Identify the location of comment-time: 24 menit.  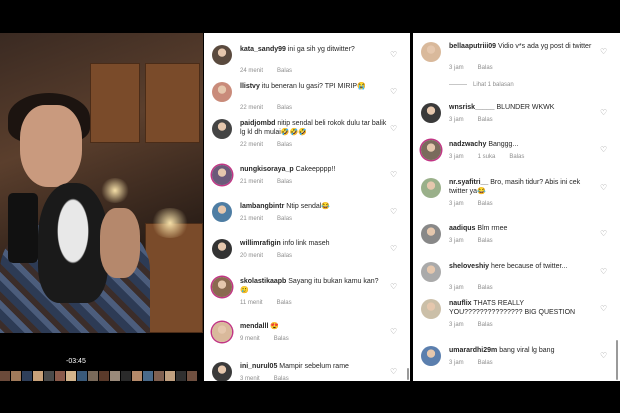
(252, 71).